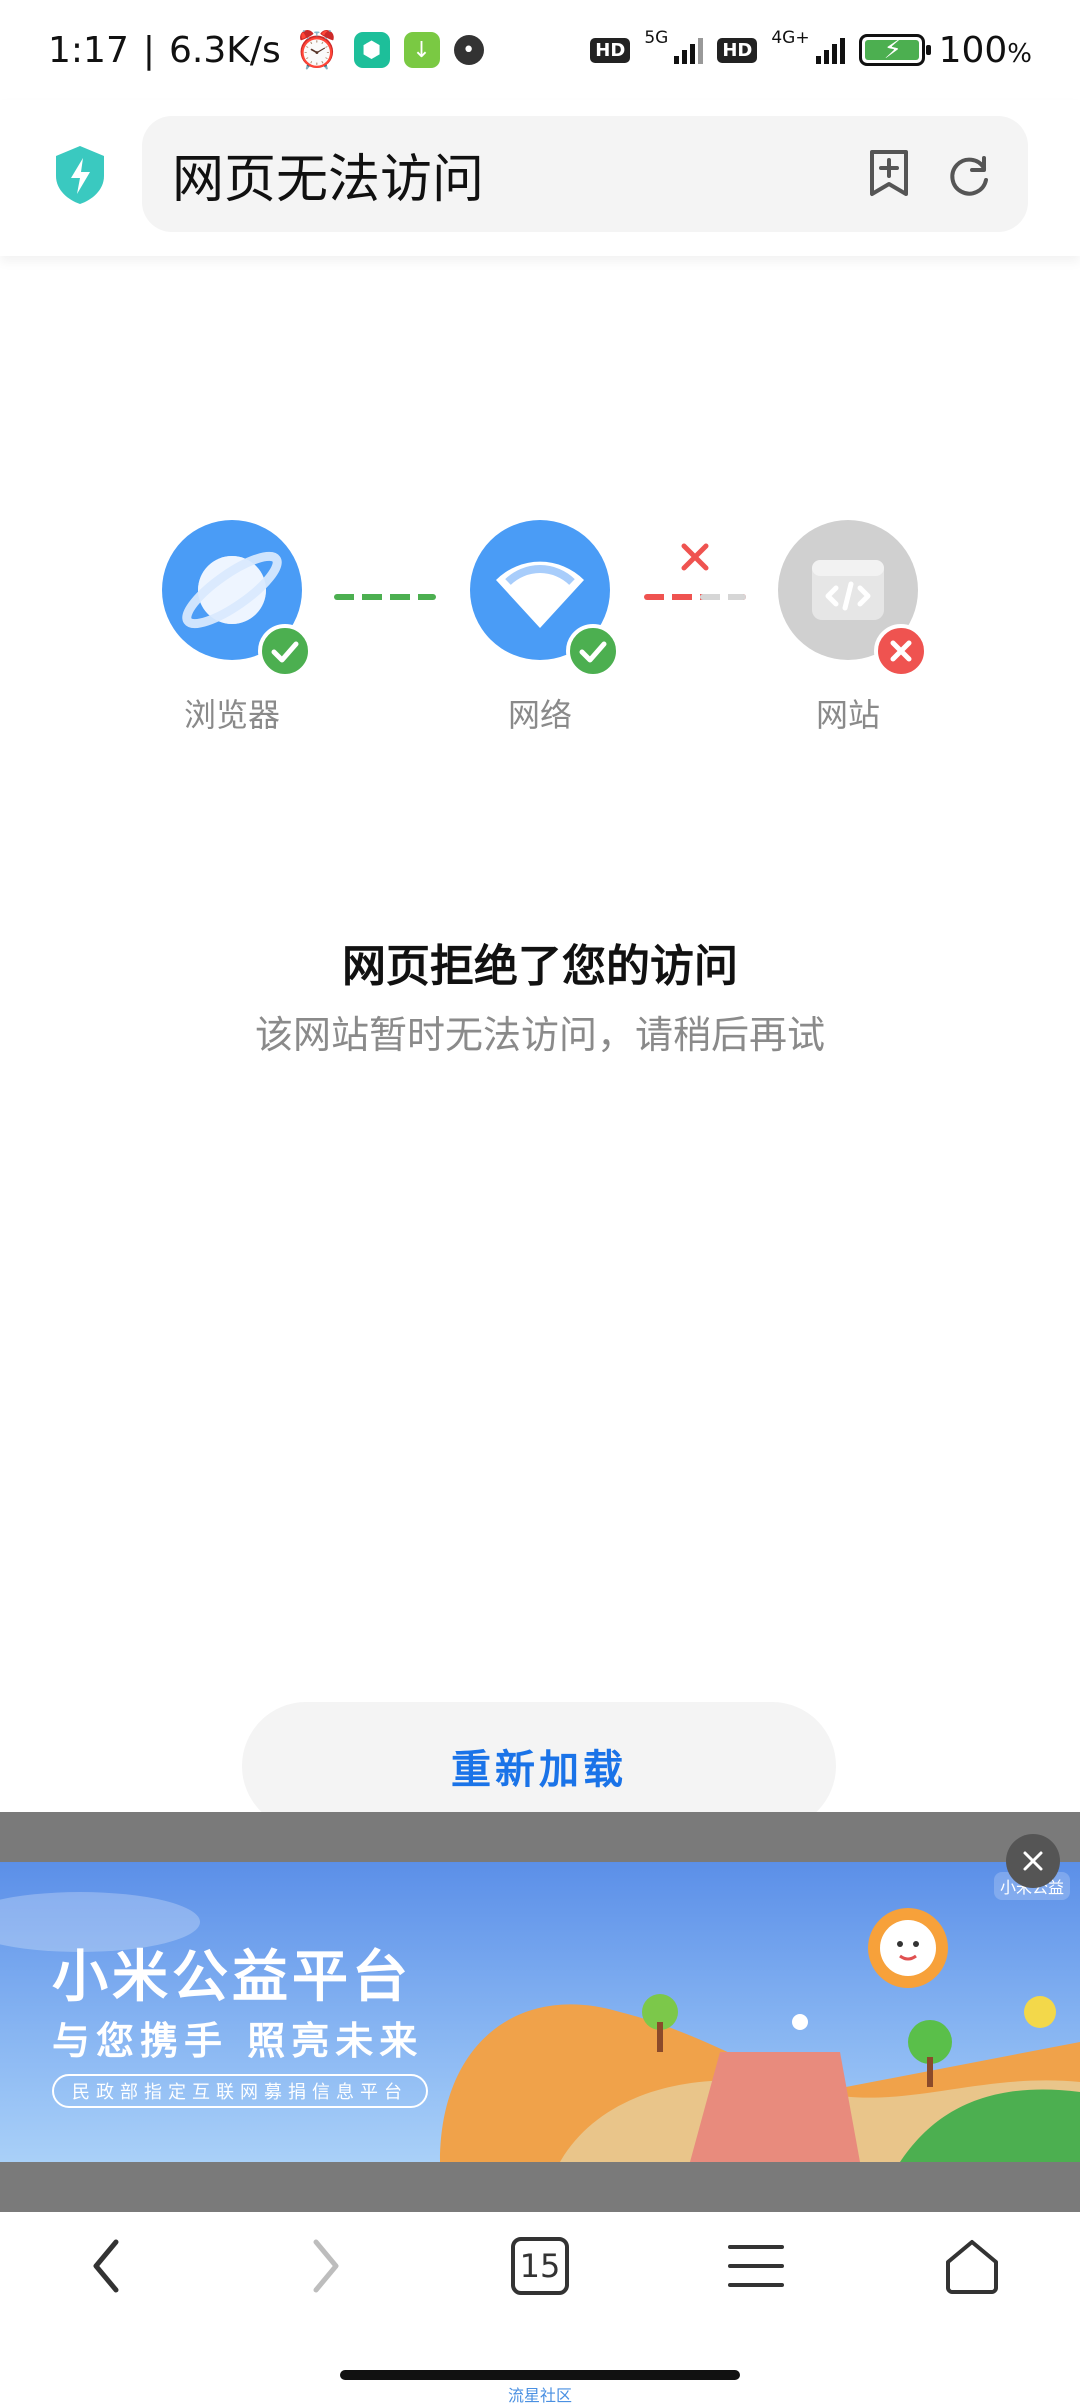  I want to click on alarm-icon: ⏰, so click(317, 50).